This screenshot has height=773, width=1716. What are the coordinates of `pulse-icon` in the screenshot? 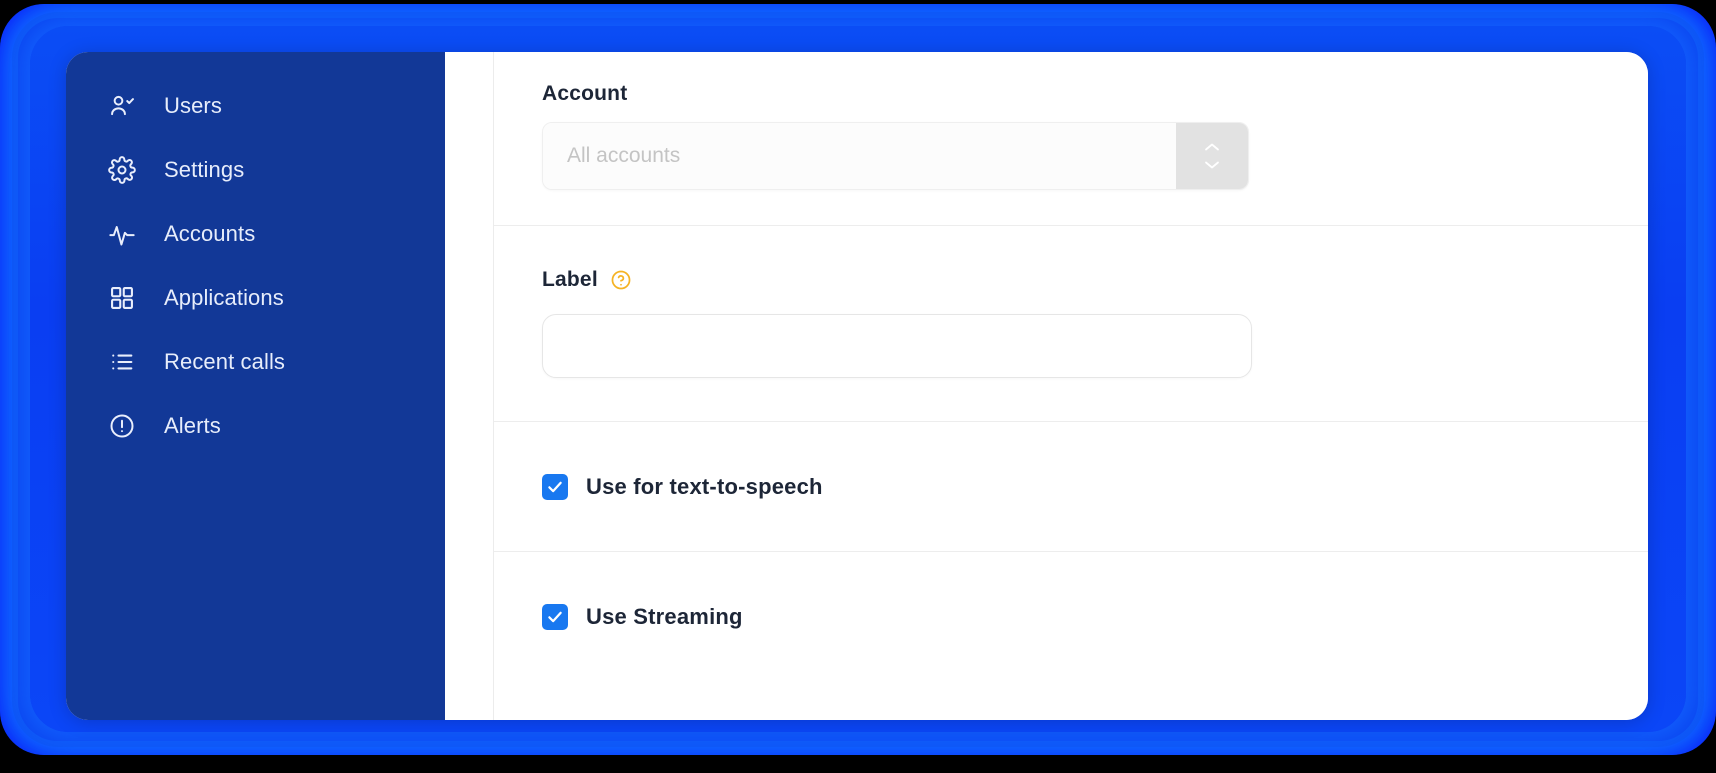 It's located at (122, 234).